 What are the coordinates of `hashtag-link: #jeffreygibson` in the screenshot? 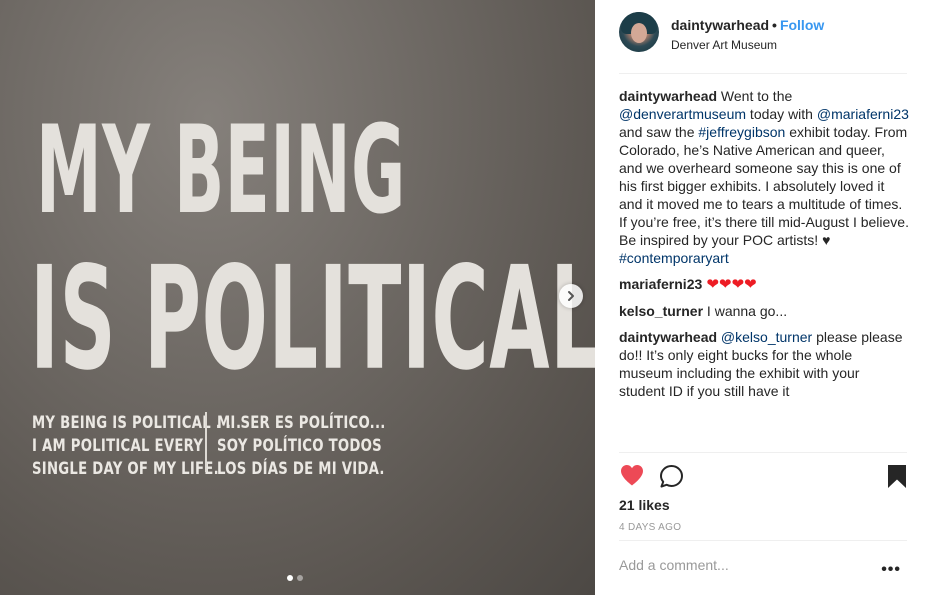 It's located at (741, 132).